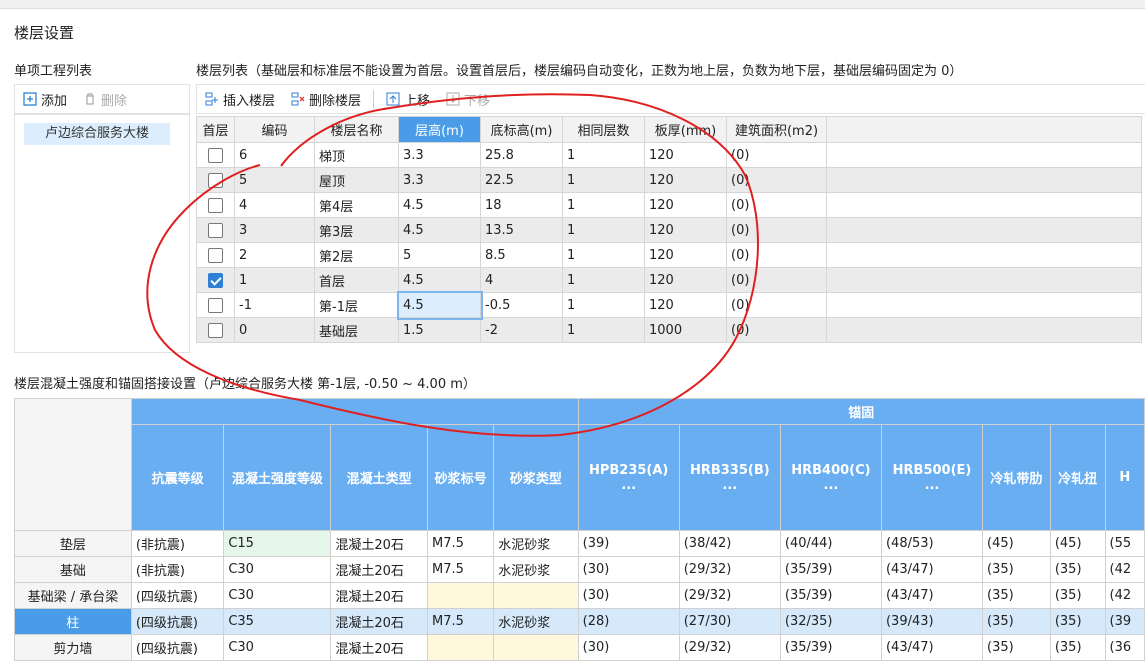  Describe the element at coordinates (408, 99) in the screenshot. I see `move-up-button: 上移` at that location.